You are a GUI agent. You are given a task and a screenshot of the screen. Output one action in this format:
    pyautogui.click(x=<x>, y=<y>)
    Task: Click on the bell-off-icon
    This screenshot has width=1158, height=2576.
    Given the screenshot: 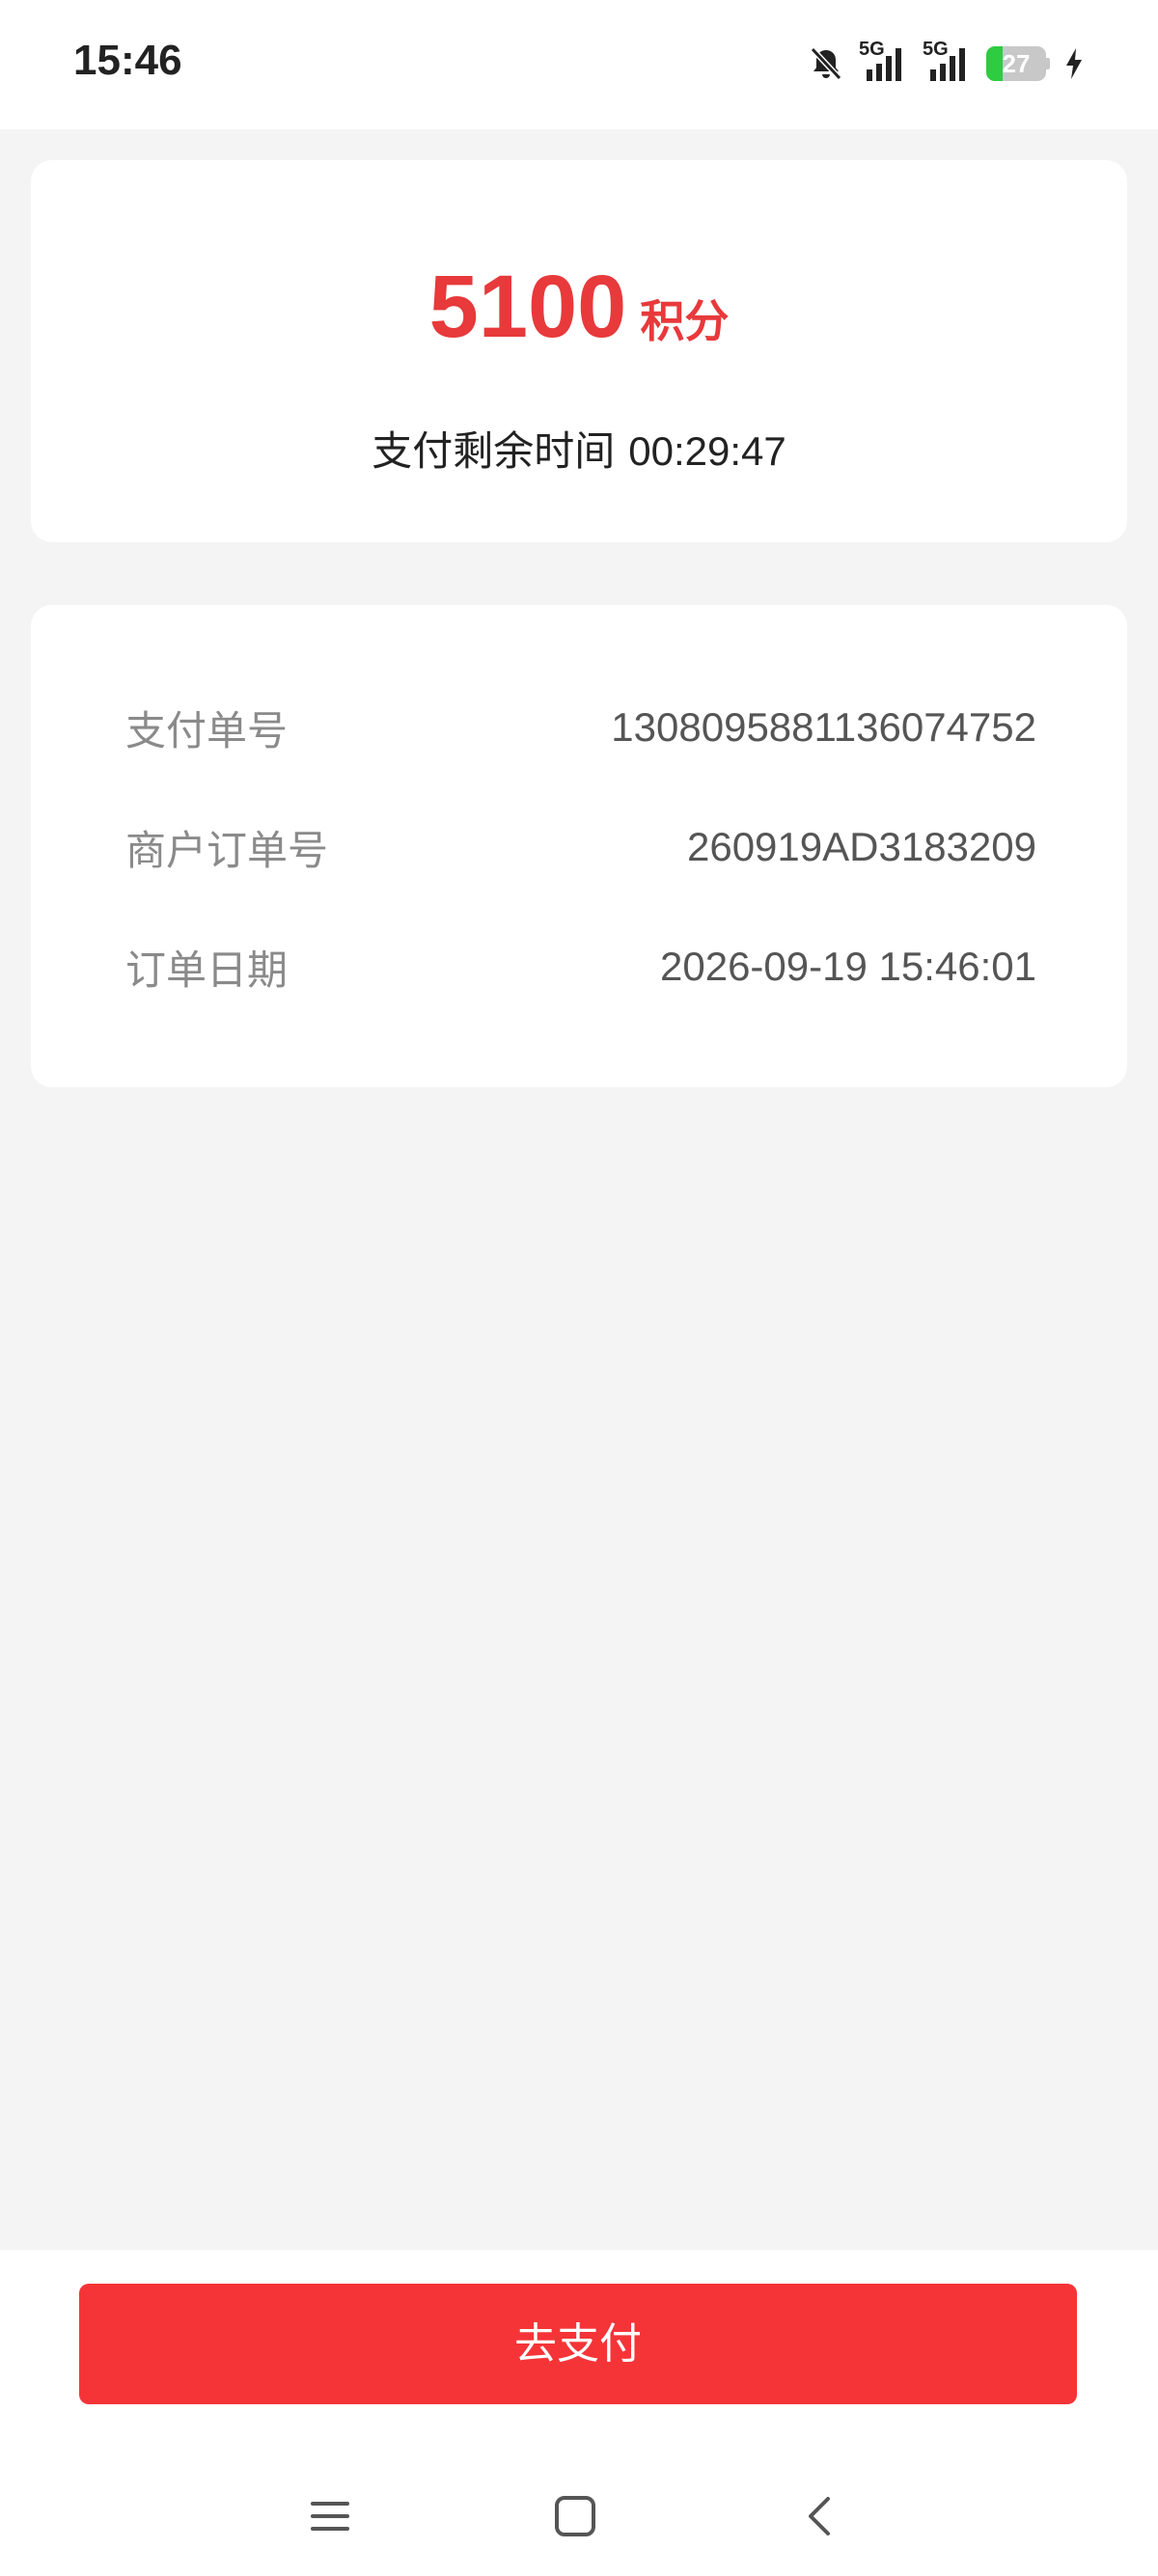 What is the action you would take?
    pyautogui.click(x=826, y=64)
    